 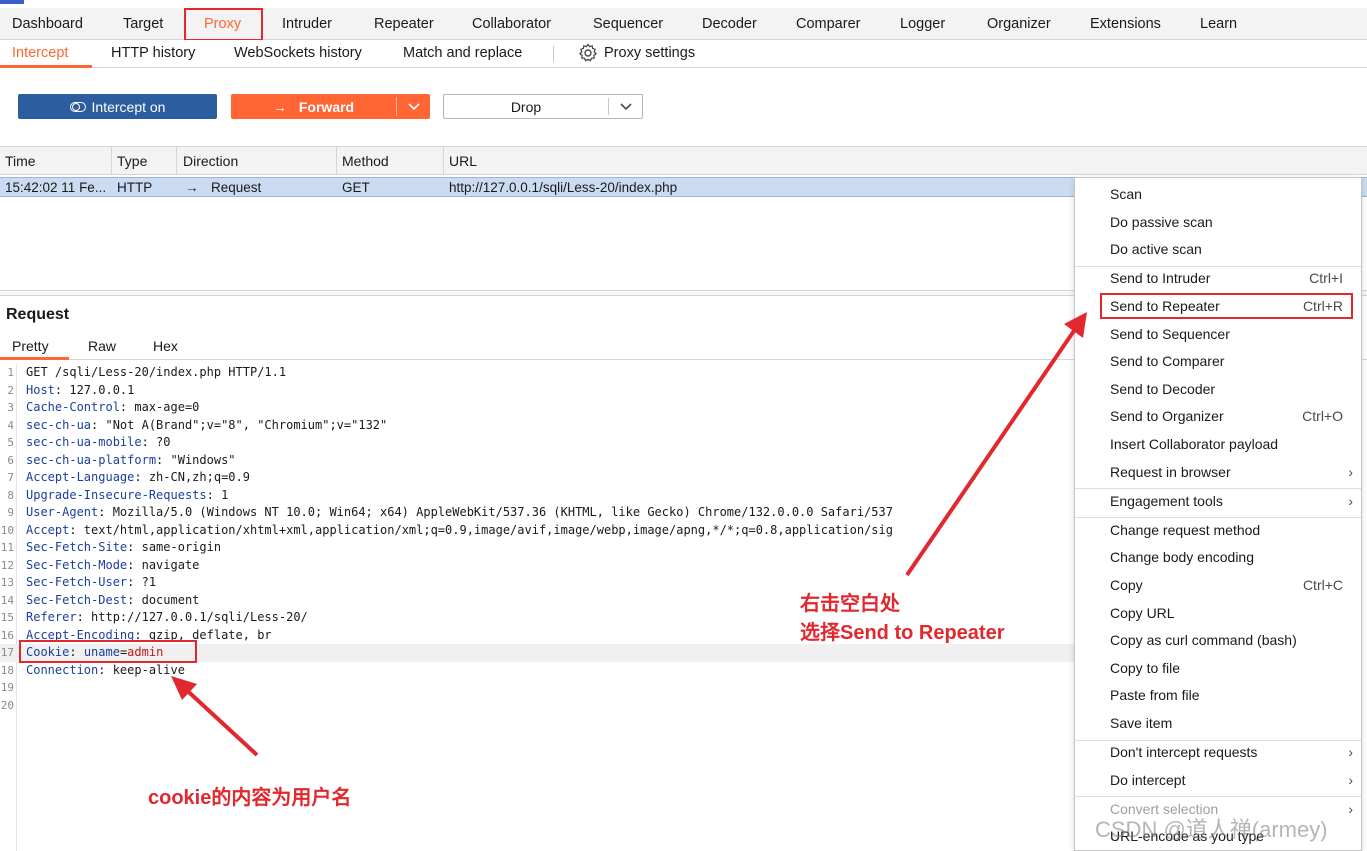 What do you see at coordinates (218, 719) in the screenshot?
I see `annotation-arrow-to-cookie` at bounding box center [218, 719].